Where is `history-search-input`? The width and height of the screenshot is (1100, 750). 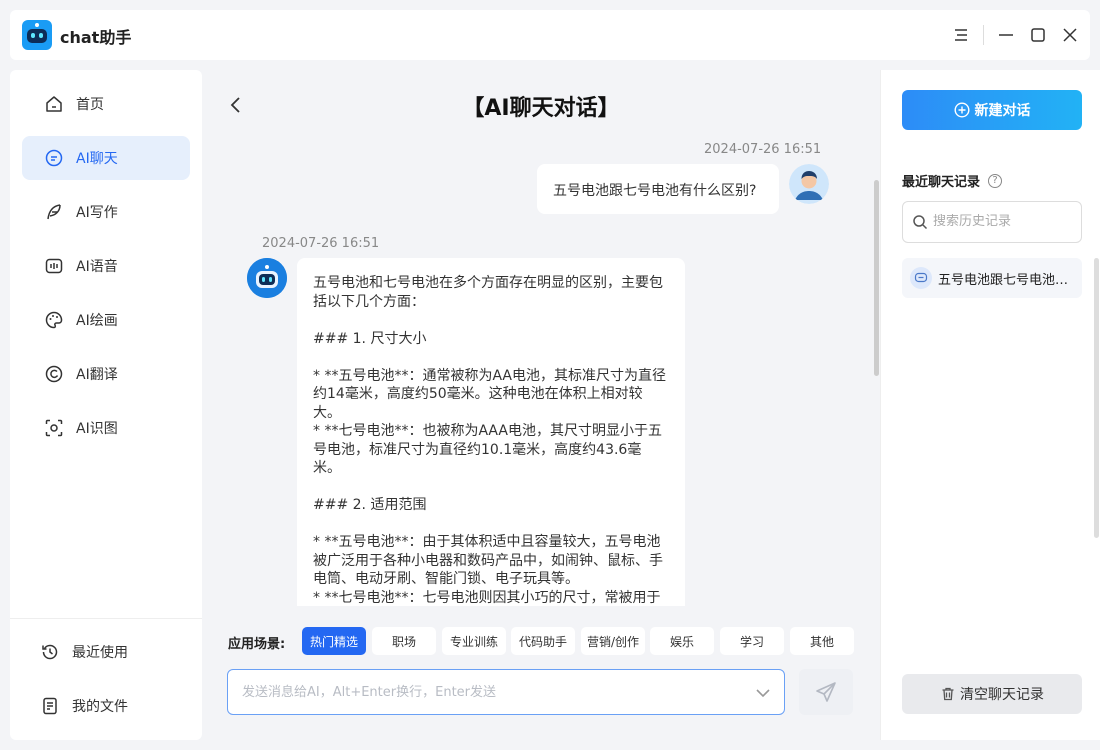 history-search-input is located at coordinates (1003, 221).